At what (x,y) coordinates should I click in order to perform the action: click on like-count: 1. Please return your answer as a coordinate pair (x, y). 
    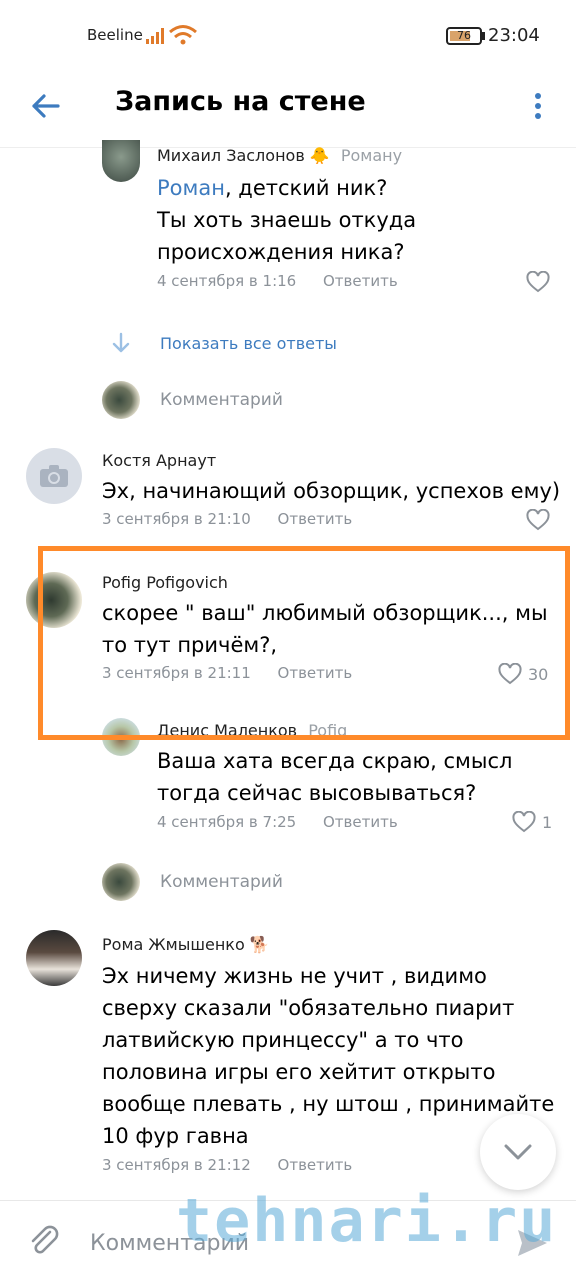
    Looking at the image, I should click on (547, 822).